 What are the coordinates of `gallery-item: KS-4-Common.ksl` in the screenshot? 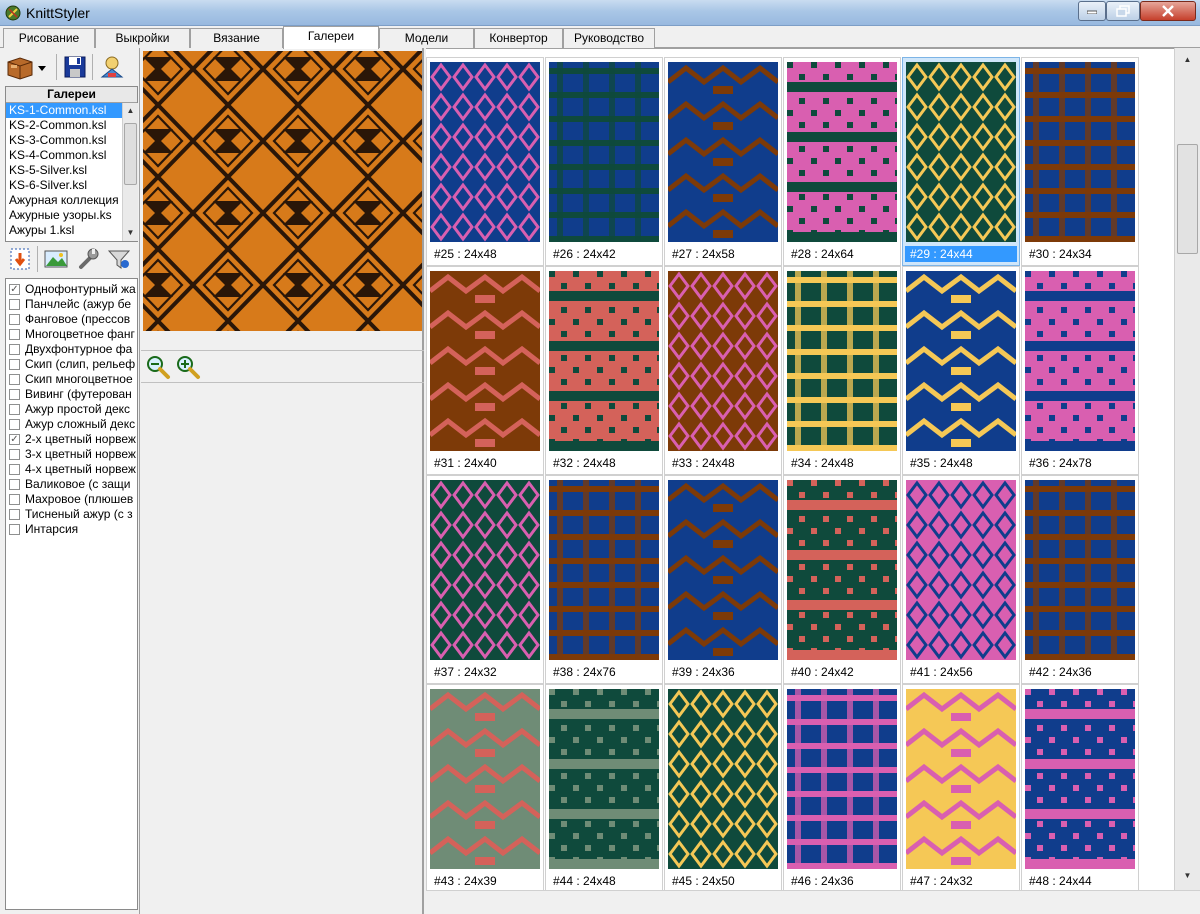 It's located at (64, 155).